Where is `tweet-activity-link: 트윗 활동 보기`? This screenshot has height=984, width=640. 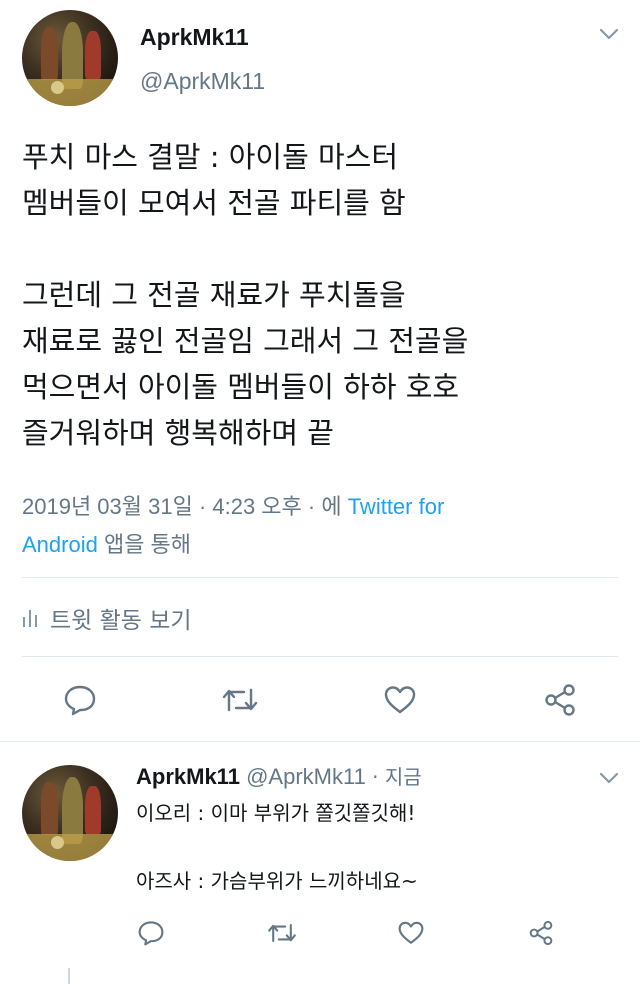 tweet-activity-link: 트윗 활동 보기 is located at coordinates (107, 618).